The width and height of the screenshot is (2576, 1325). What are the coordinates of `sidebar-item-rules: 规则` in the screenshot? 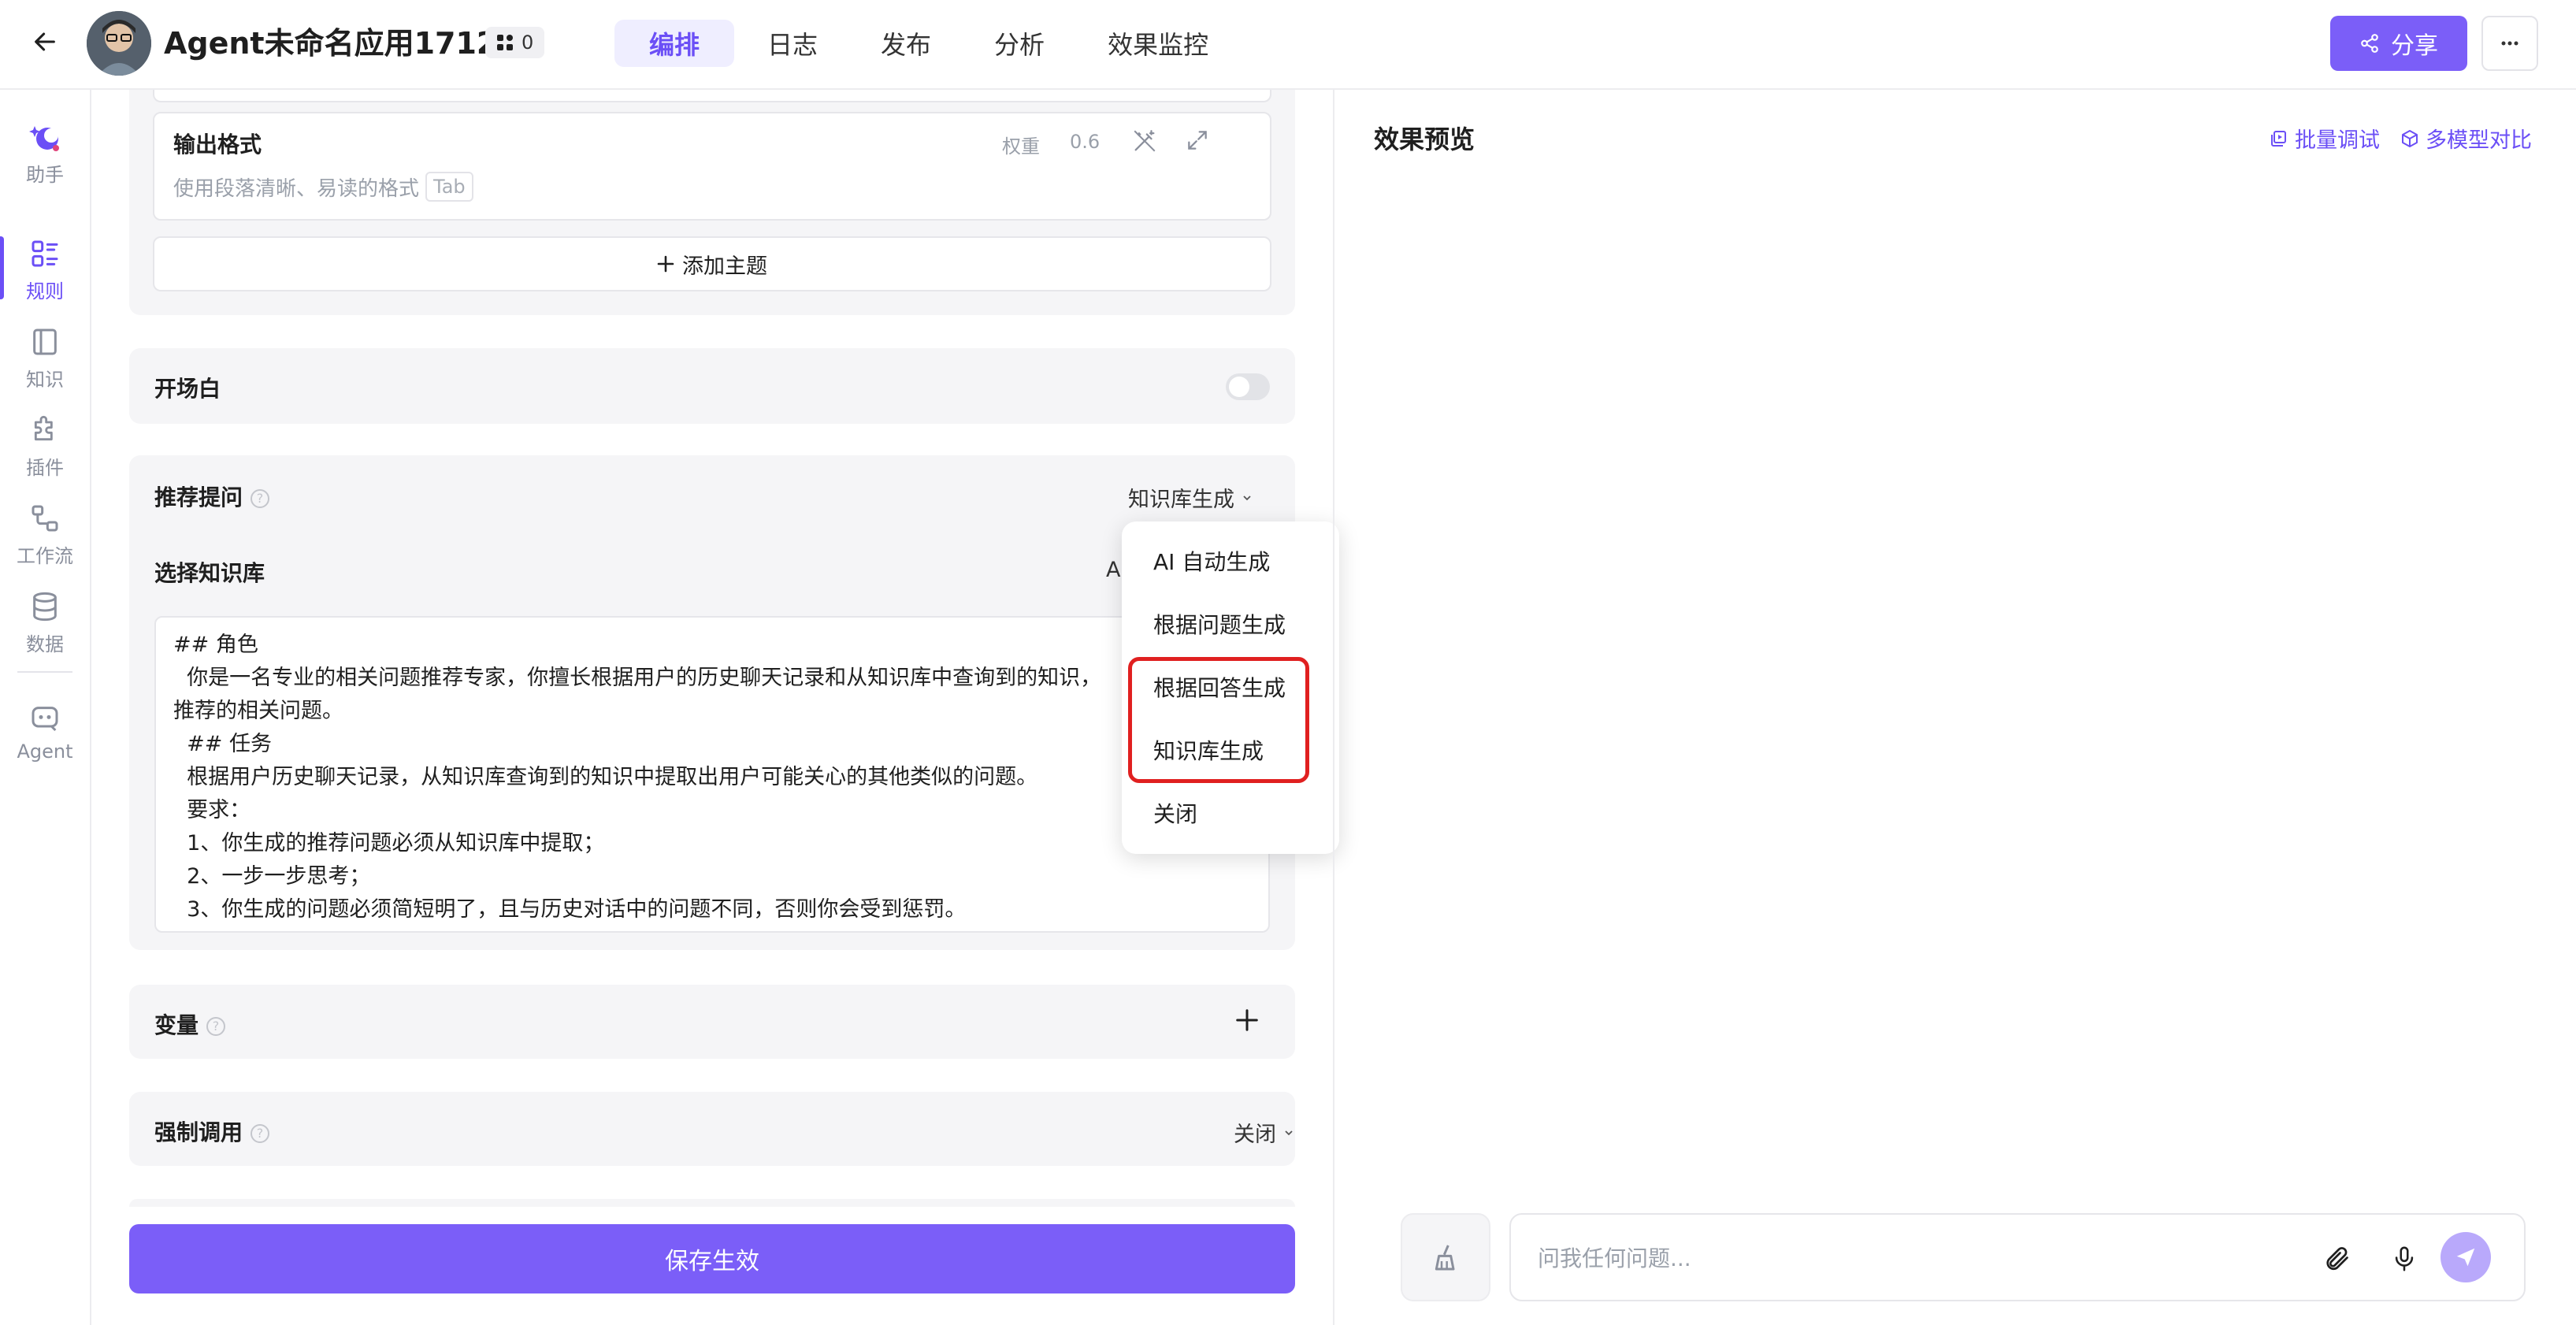 It's located at (45, 269).